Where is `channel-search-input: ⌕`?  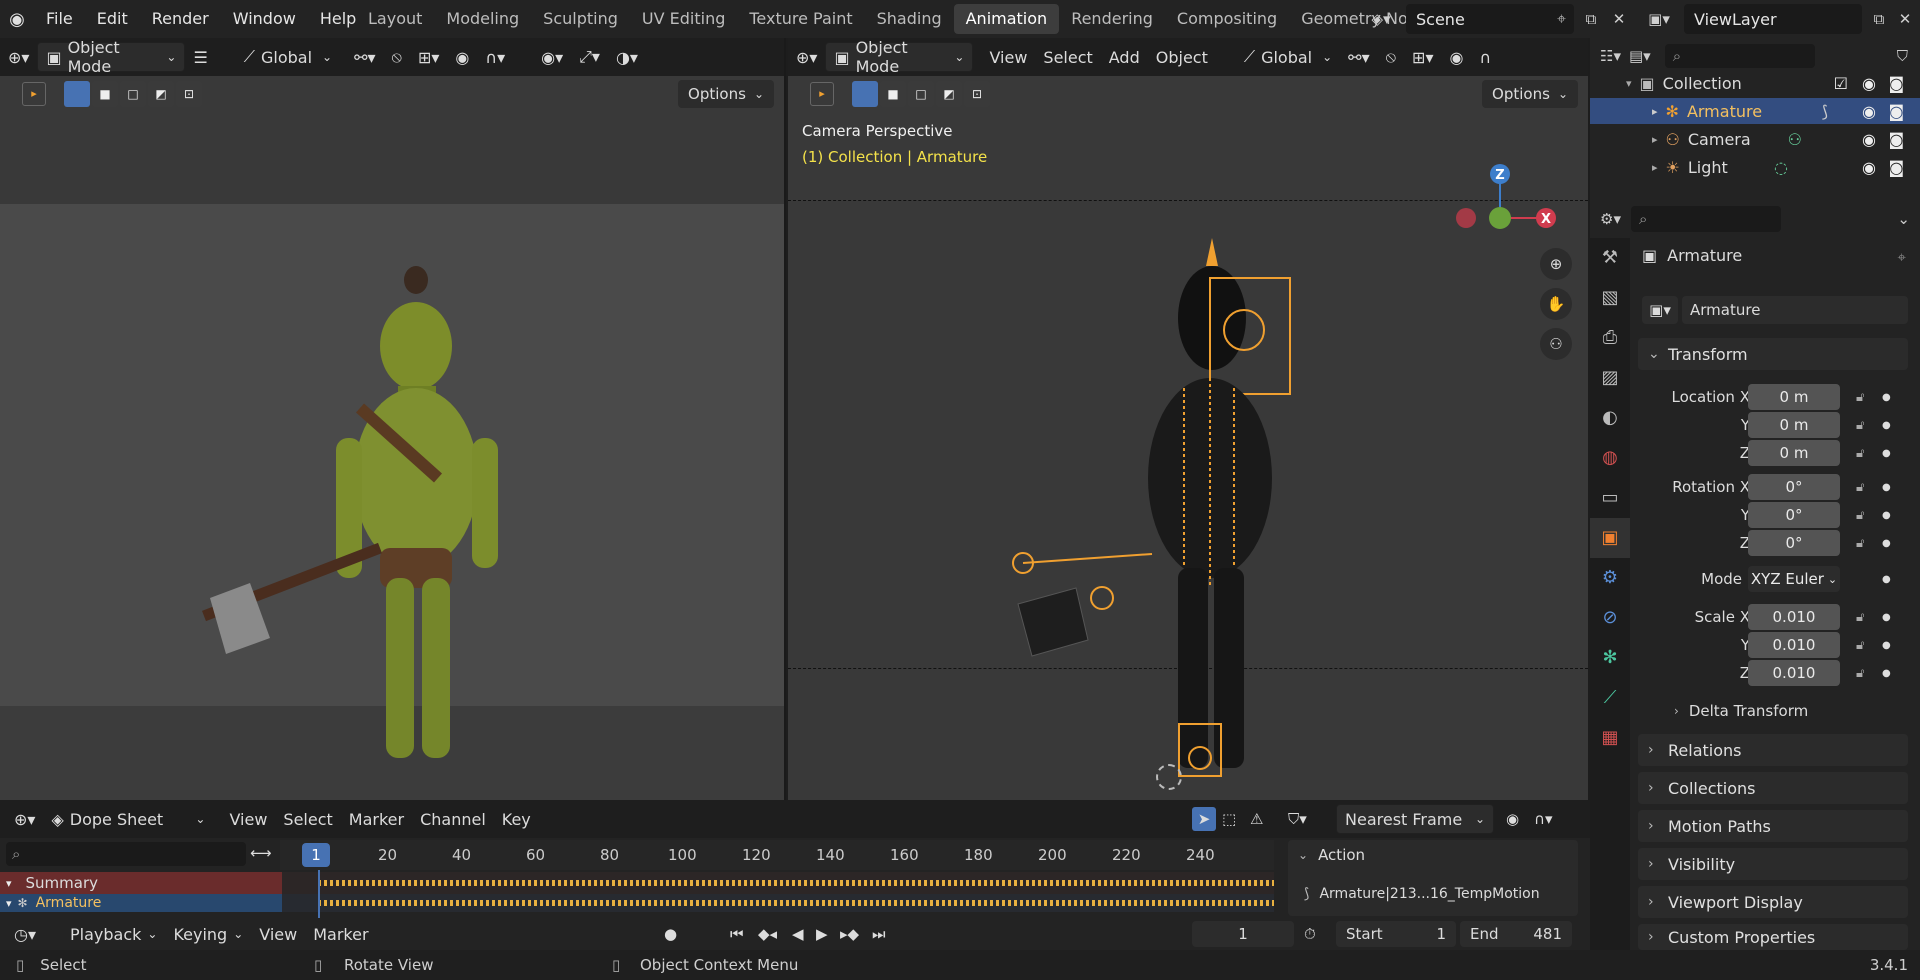
channel-search-input: ⌕ is located at coordinates (126, 854).